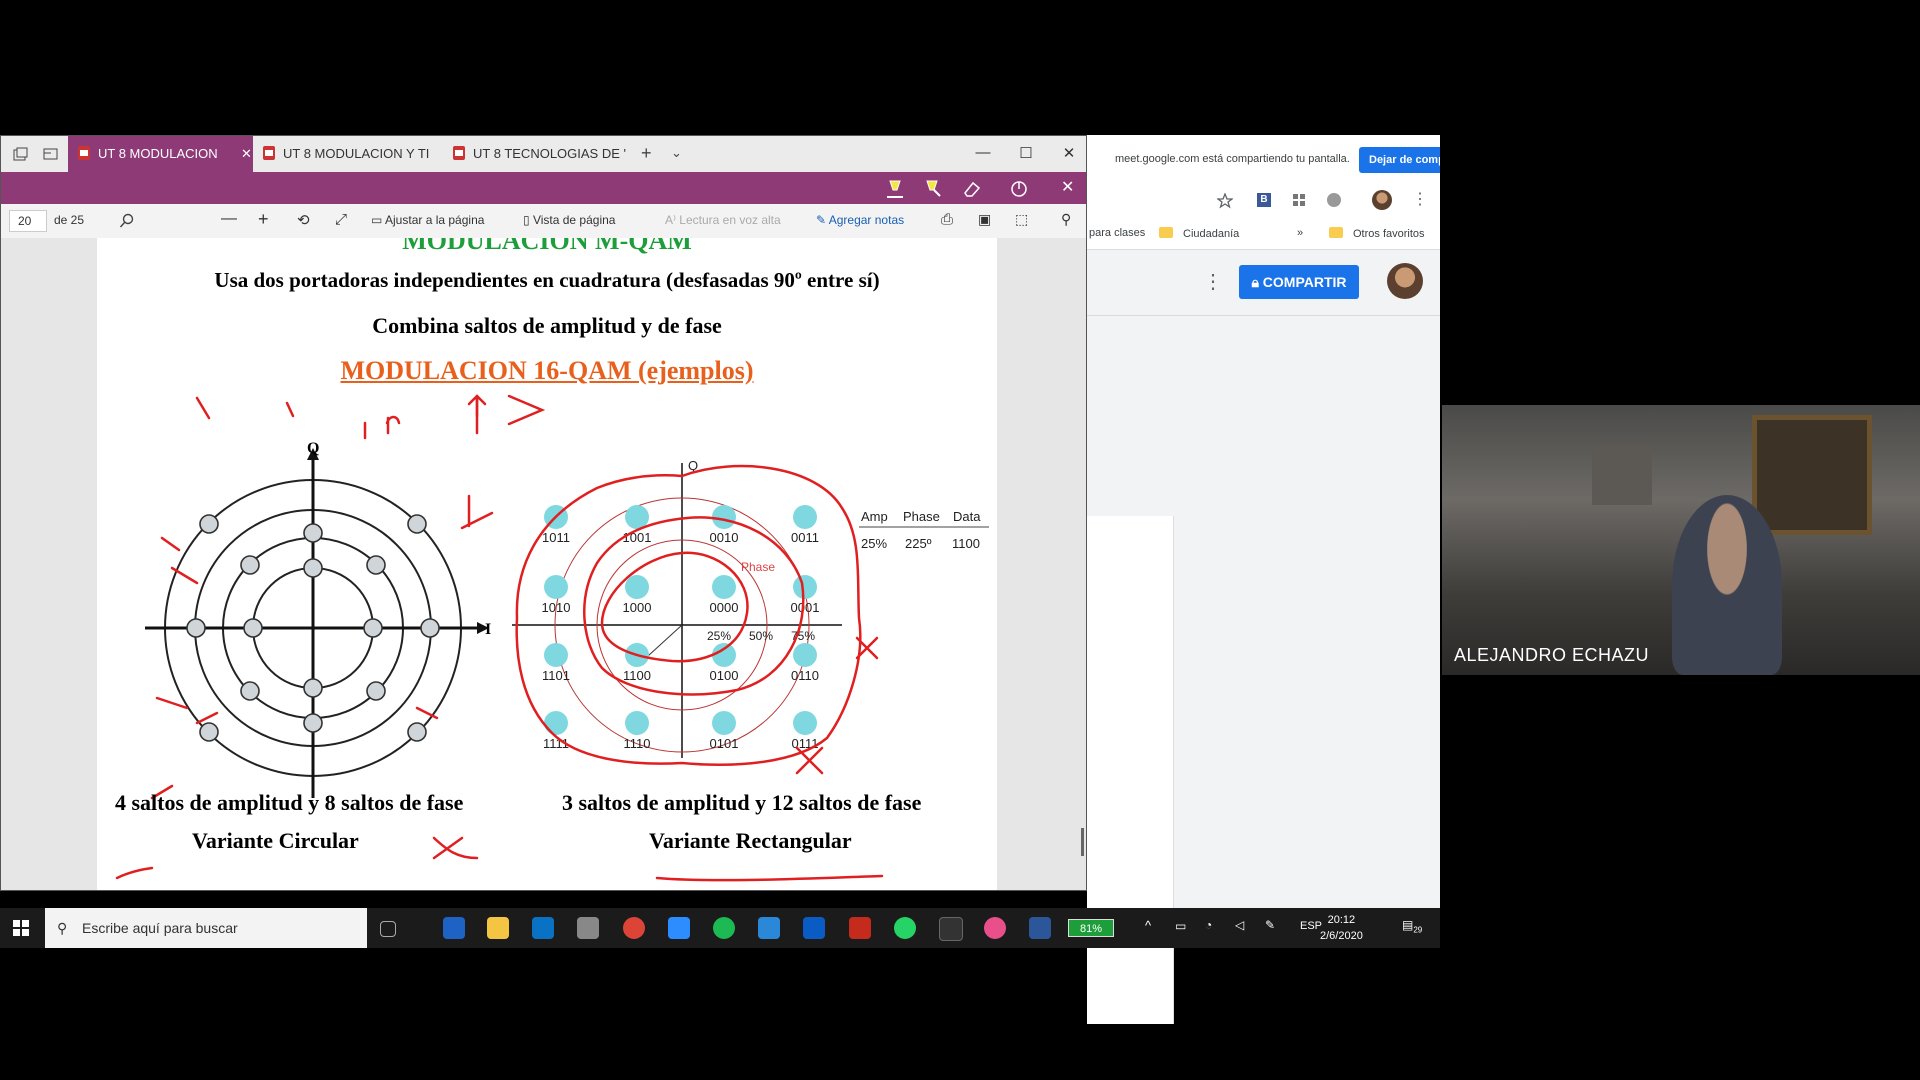 Image resolution: width=1920 pixels, height=1080 pixels. I want to click on print-icon: ⎙, so click(947, 219).